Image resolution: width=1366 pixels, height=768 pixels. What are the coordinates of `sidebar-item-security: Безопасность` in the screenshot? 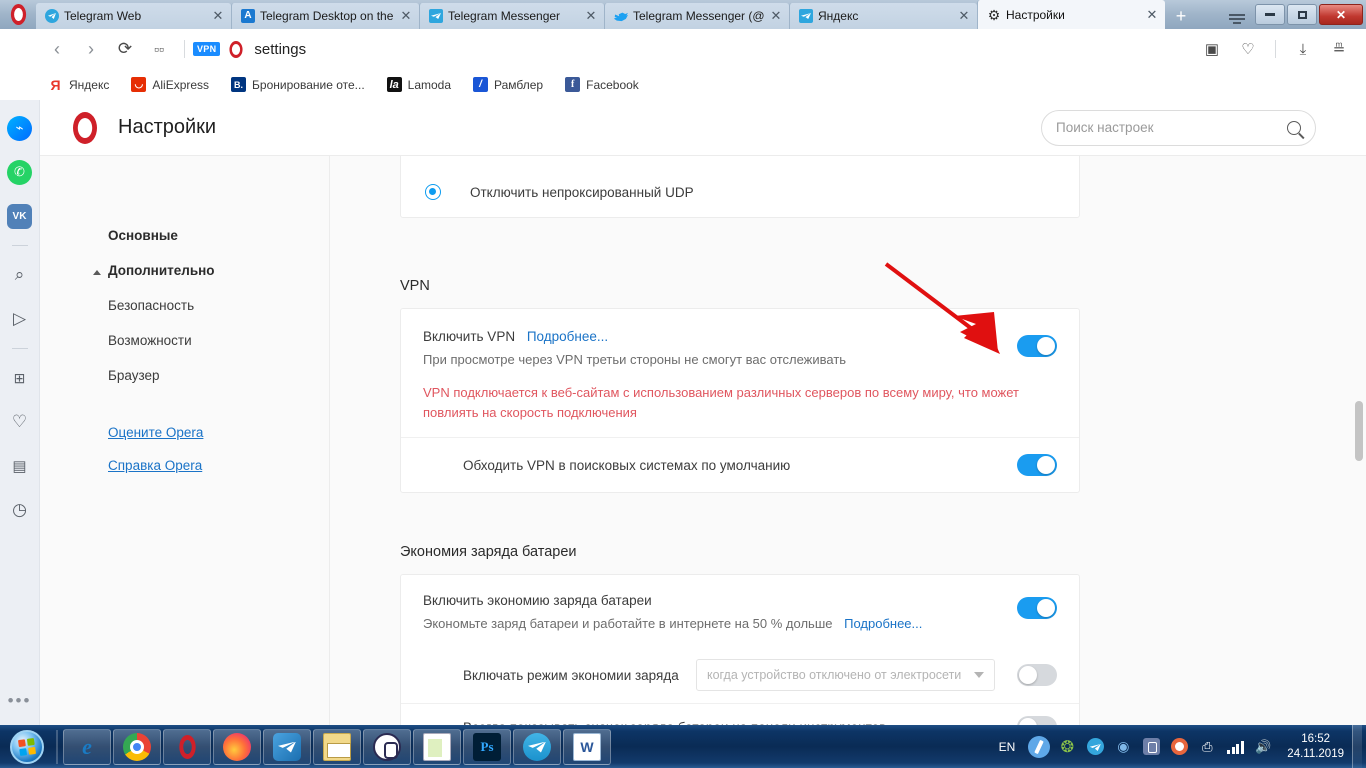 It's located at (184, 305).